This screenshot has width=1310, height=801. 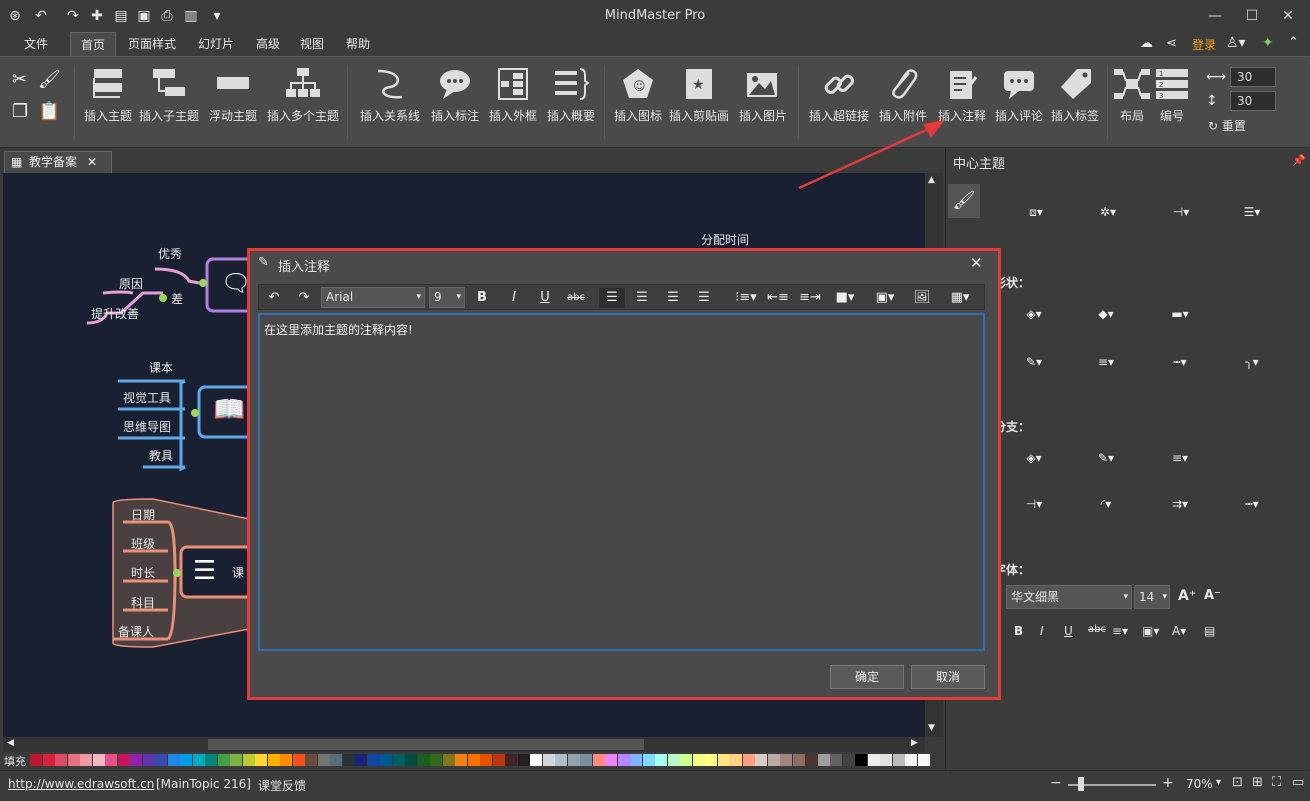 I want to click on numbering-button: 1 2 3 编号, so click(x=1172, y=94).